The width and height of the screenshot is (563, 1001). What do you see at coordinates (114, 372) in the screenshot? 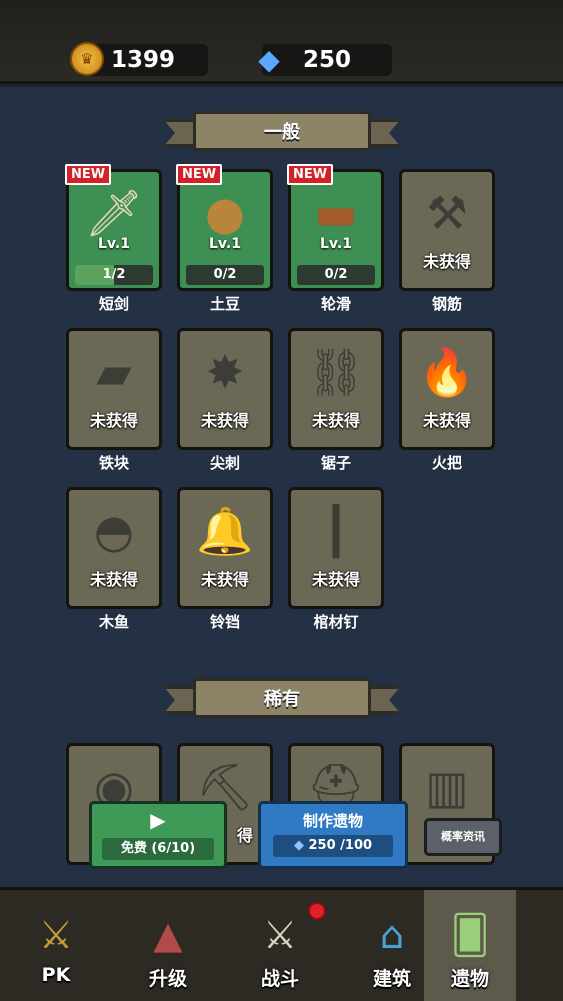
I see `iron-block-icon: ▰` at bounding box center [114, 372].